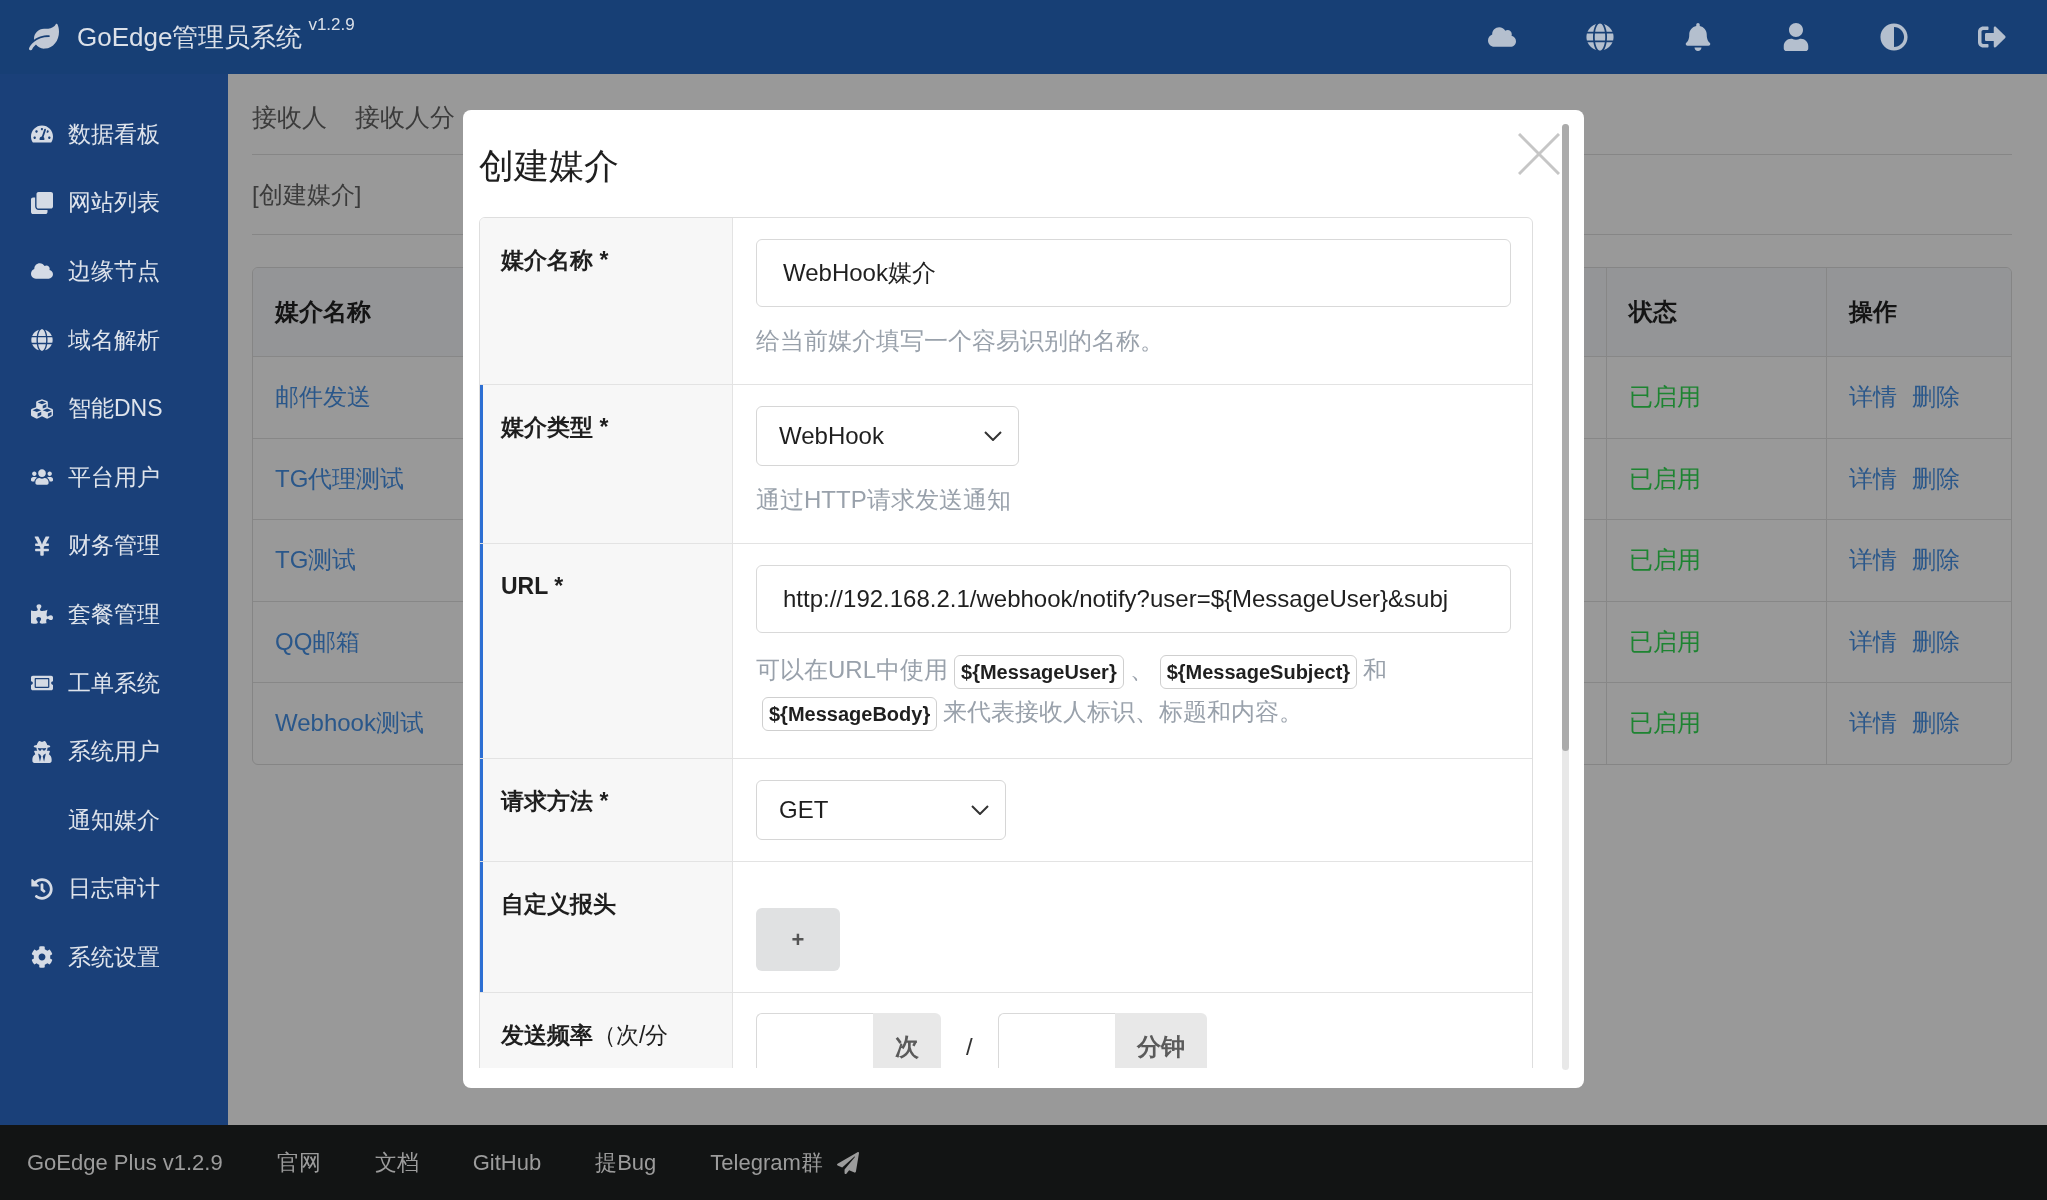 The width and height of the screenshot is (2047, 1200). Describe the element at coordinates (42, 614) in the screenshot. I see `puzzle-icon` at that location.